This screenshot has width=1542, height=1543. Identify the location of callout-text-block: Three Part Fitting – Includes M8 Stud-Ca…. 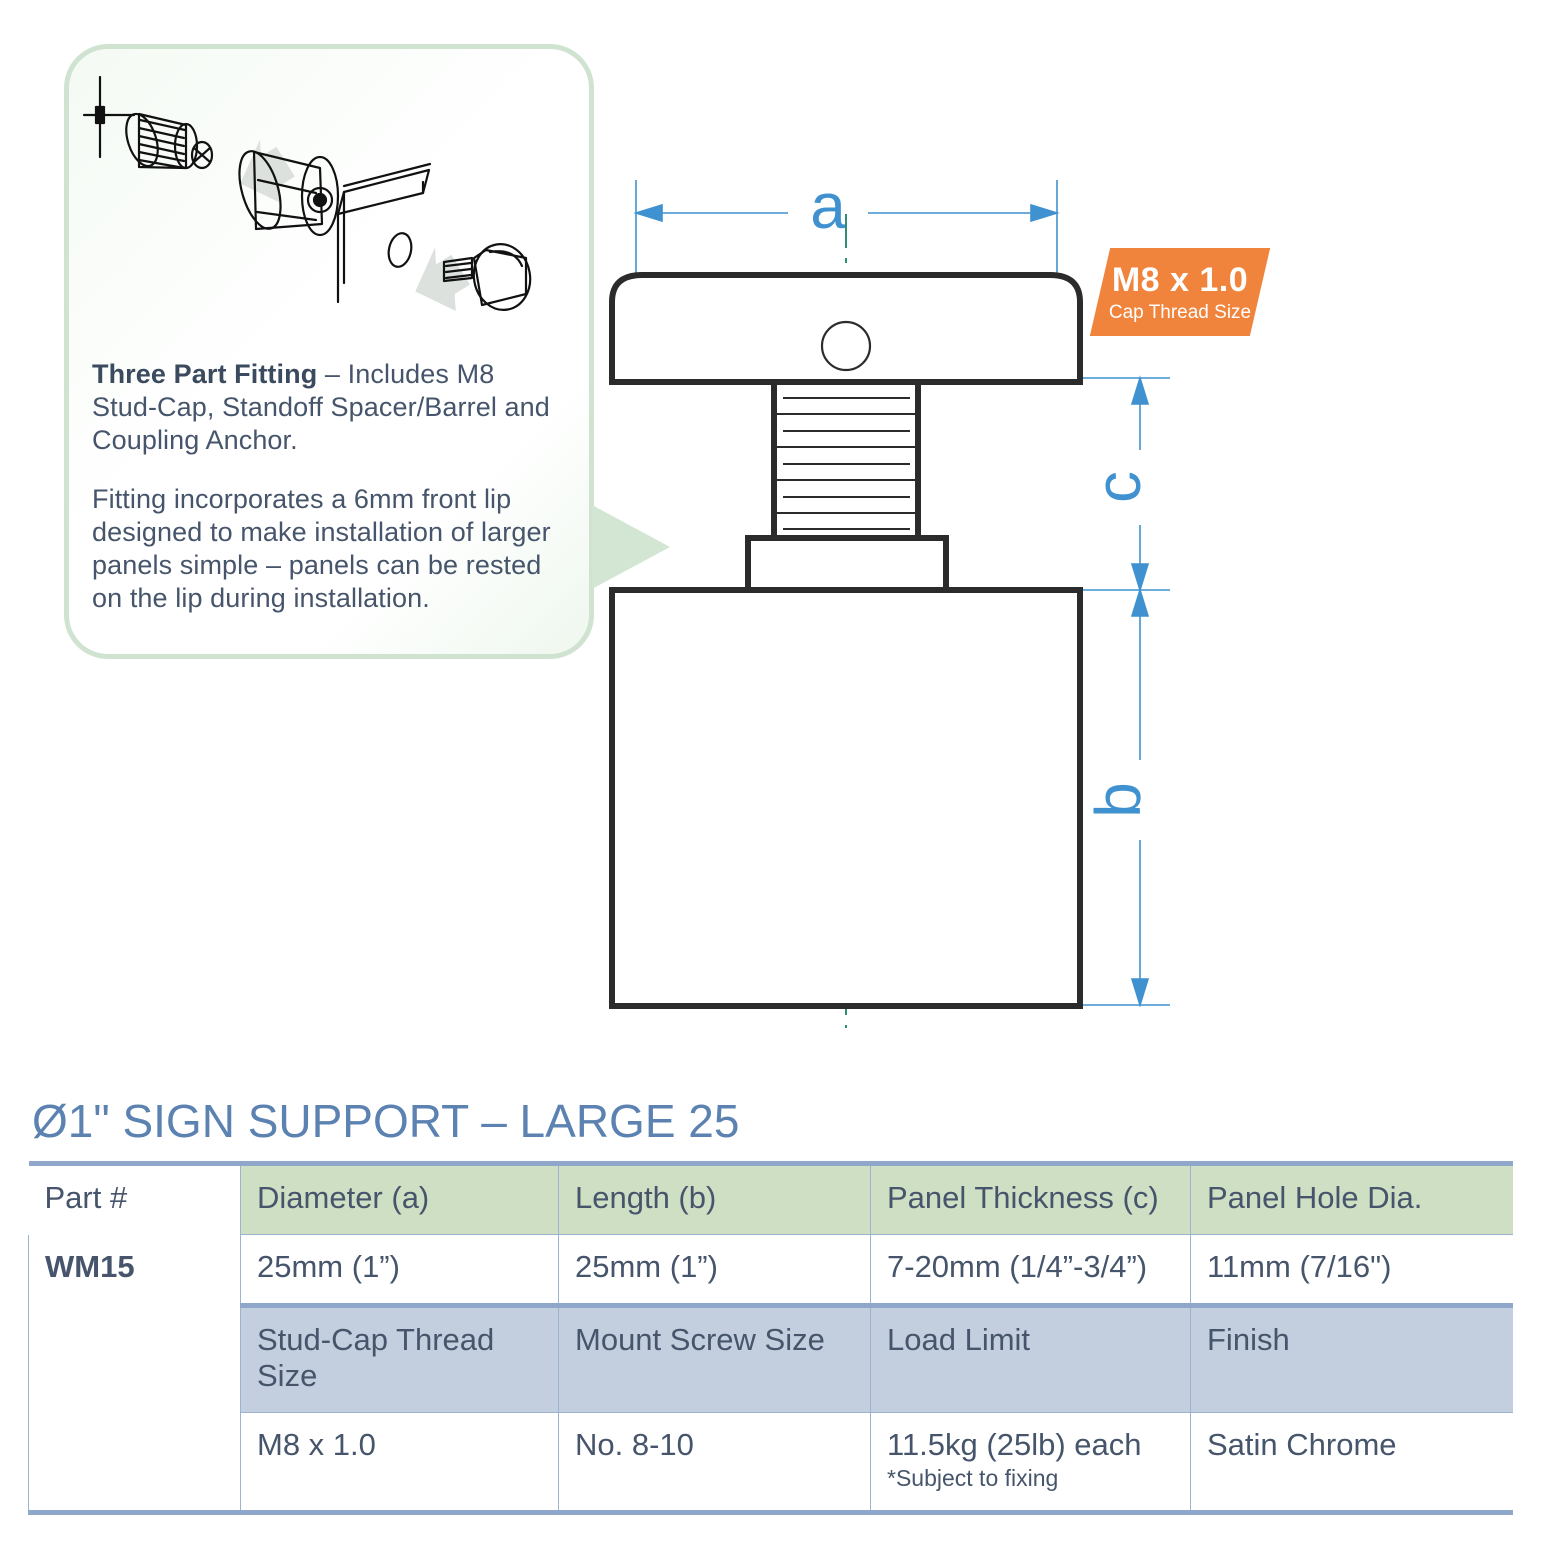
(327, 486).